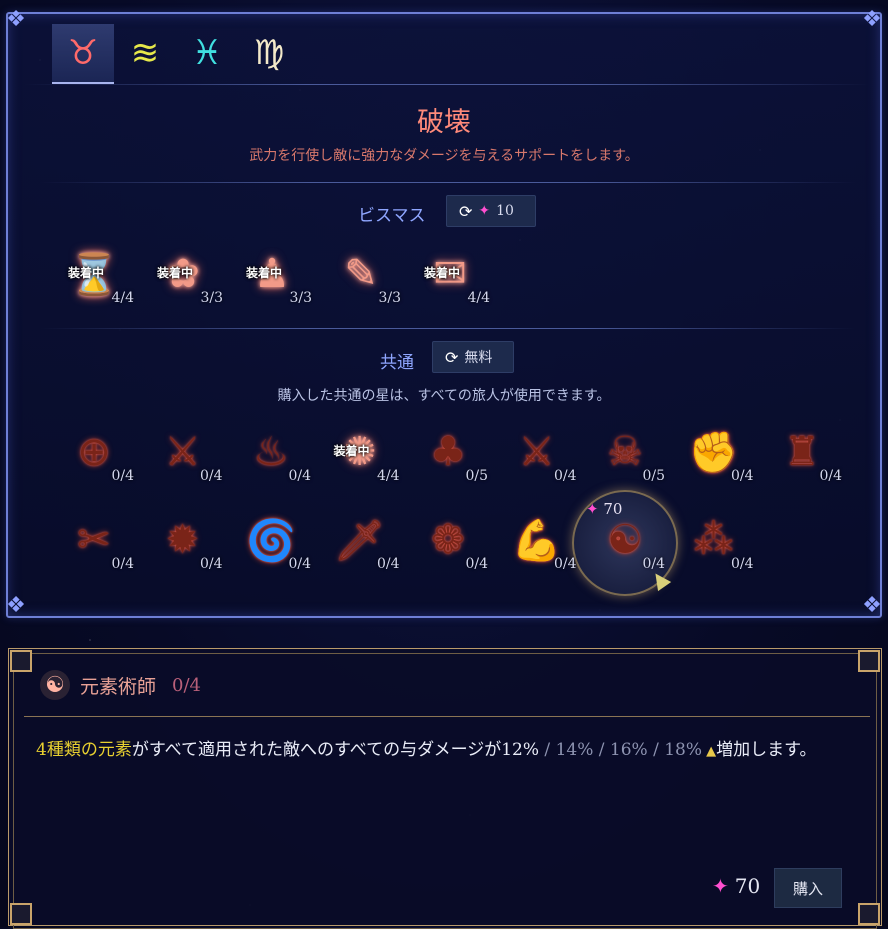 Image resolution: width=888 pixels, height=929 pixels. Describe the element at coordinates (186, 685) in the screenshot. I see `detail-level: 0/4` at that location.